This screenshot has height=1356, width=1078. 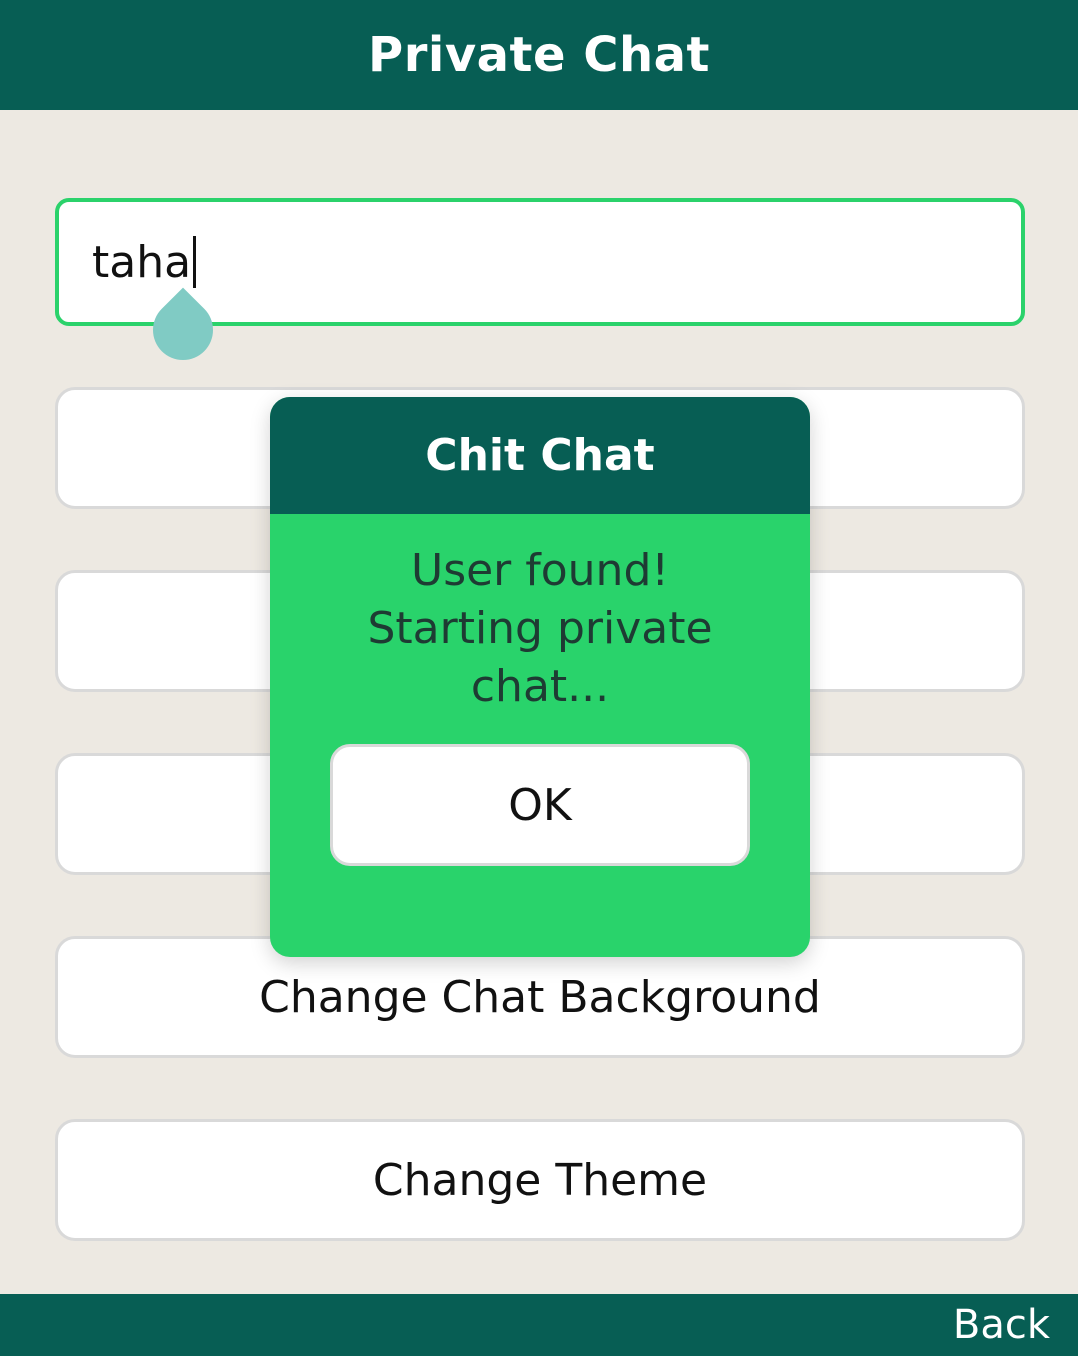 I want to click on ok-button-label: OK, so click(x=540, y=805).